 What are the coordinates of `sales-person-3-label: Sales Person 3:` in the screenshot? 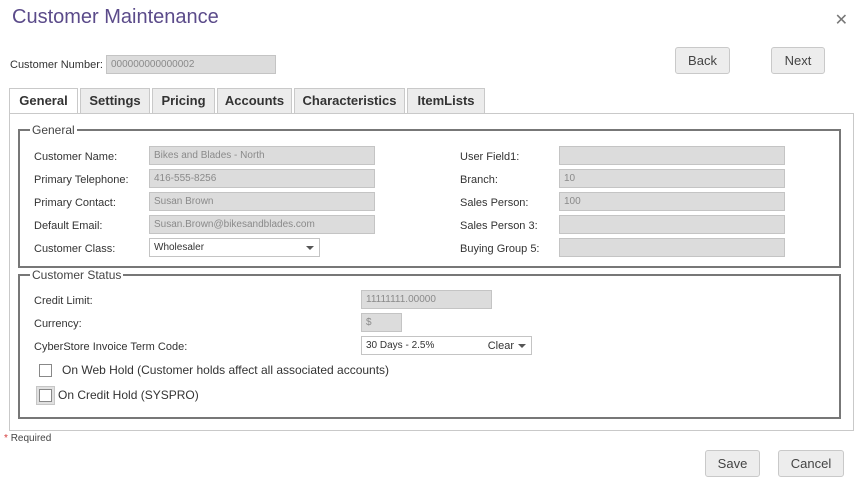 It's located at (499, 226).